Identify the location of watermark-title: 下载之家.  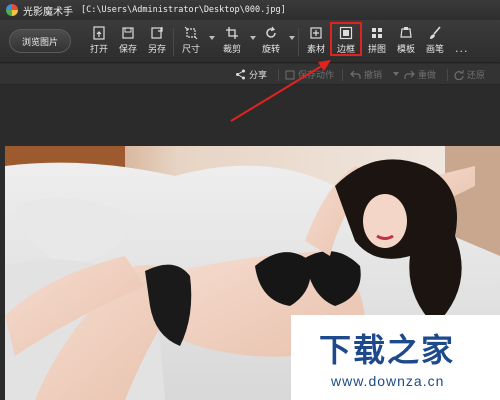
(387, 350).